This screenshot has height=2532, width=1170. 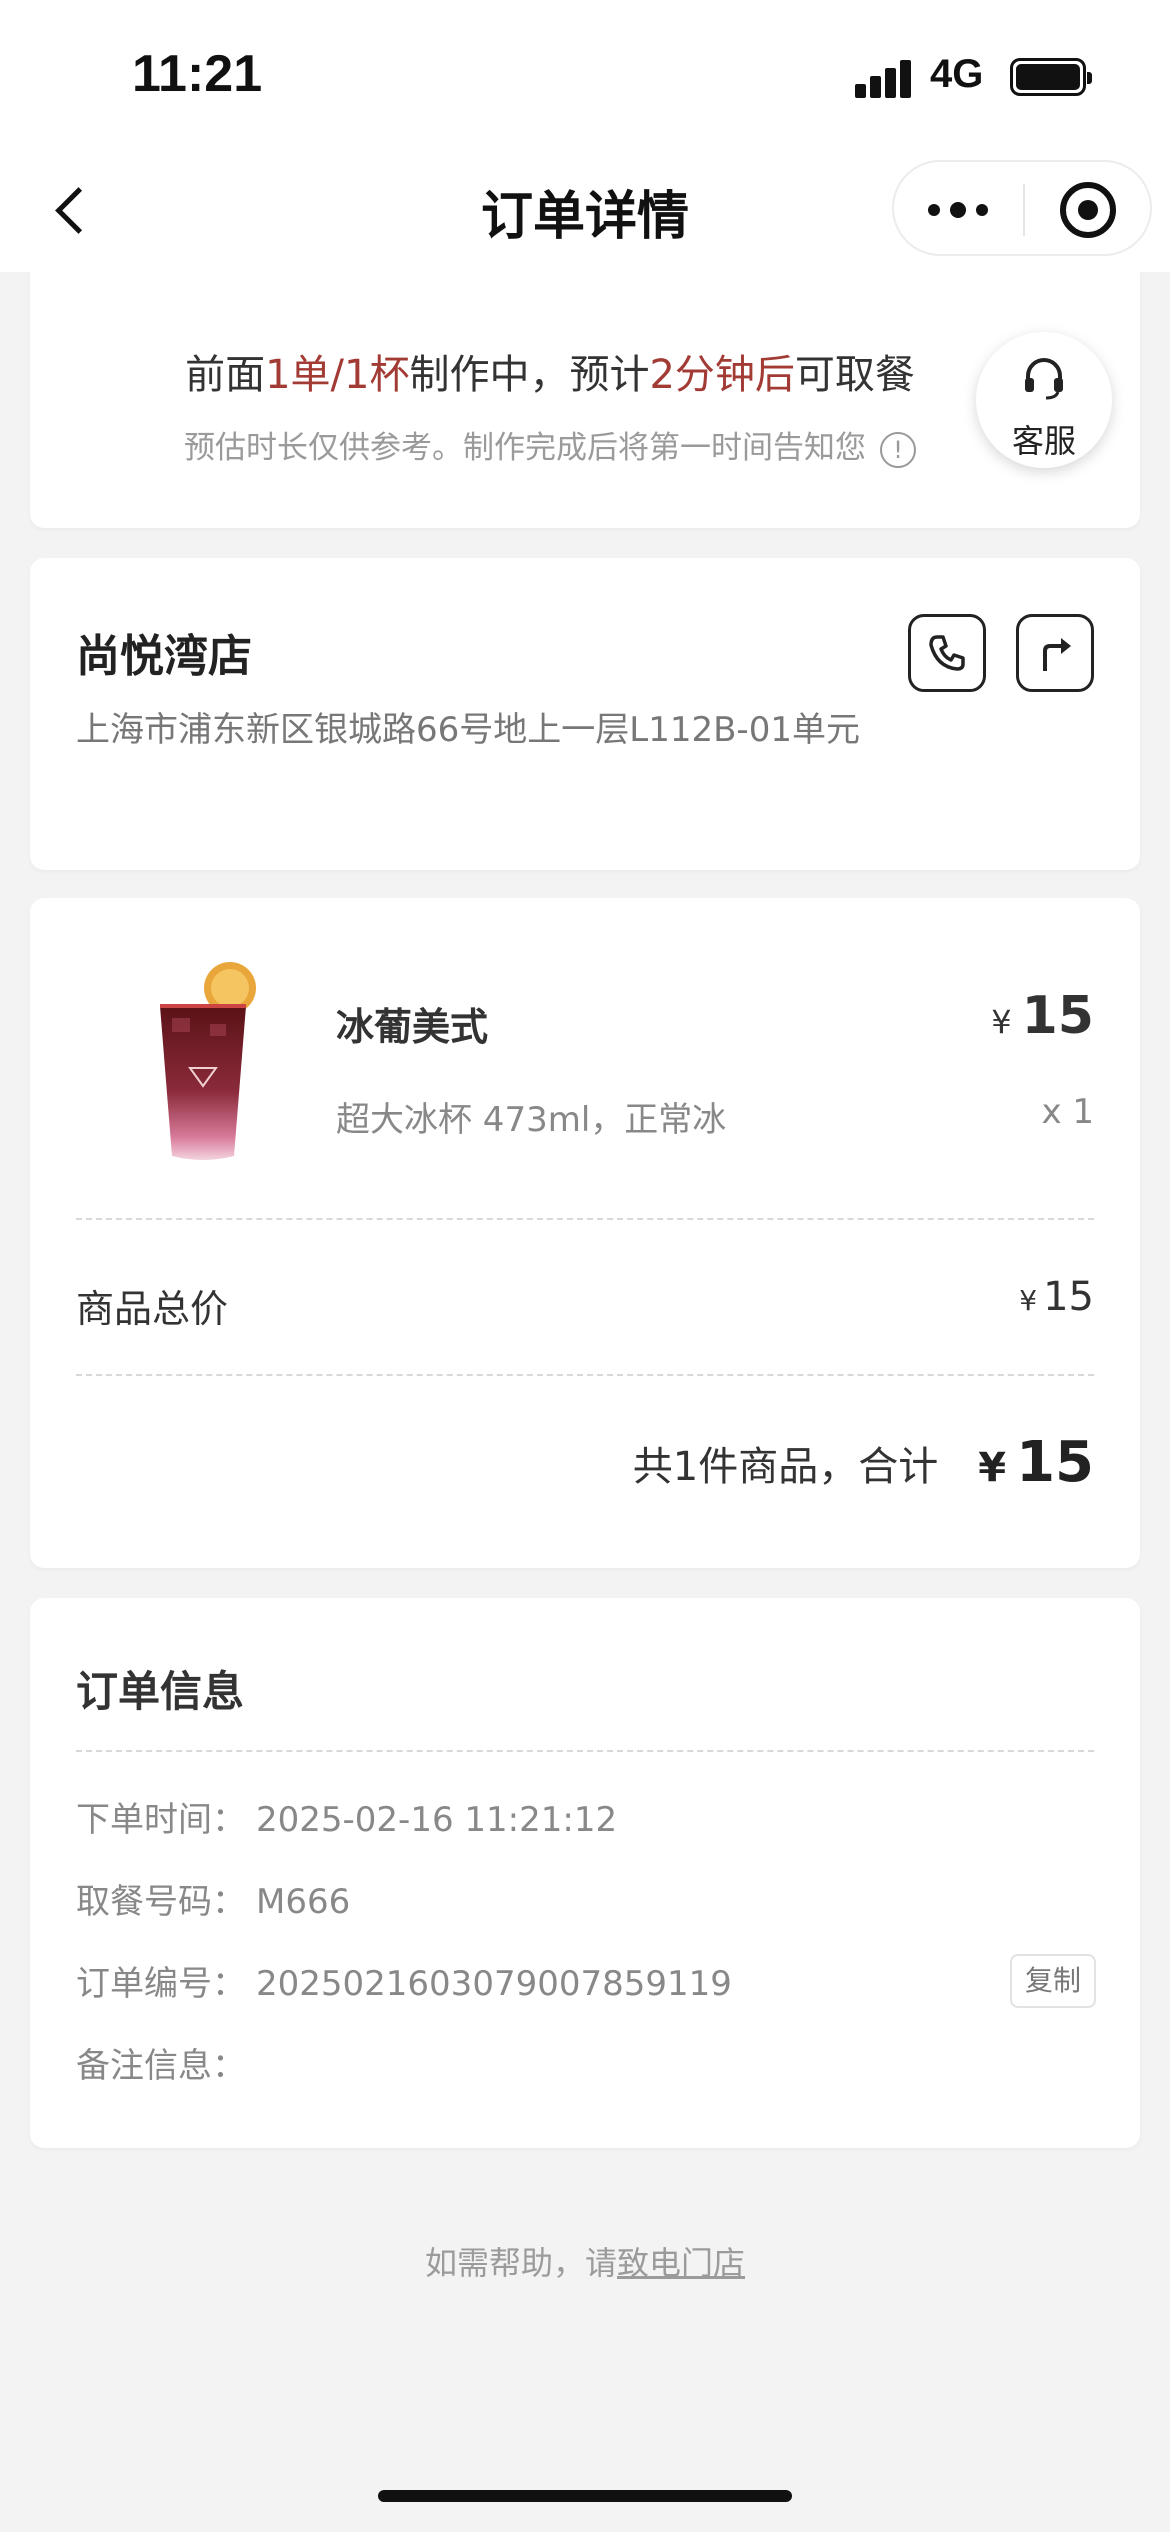 I want to click on product-price-value: 15, so click(x=1057, y=1016).